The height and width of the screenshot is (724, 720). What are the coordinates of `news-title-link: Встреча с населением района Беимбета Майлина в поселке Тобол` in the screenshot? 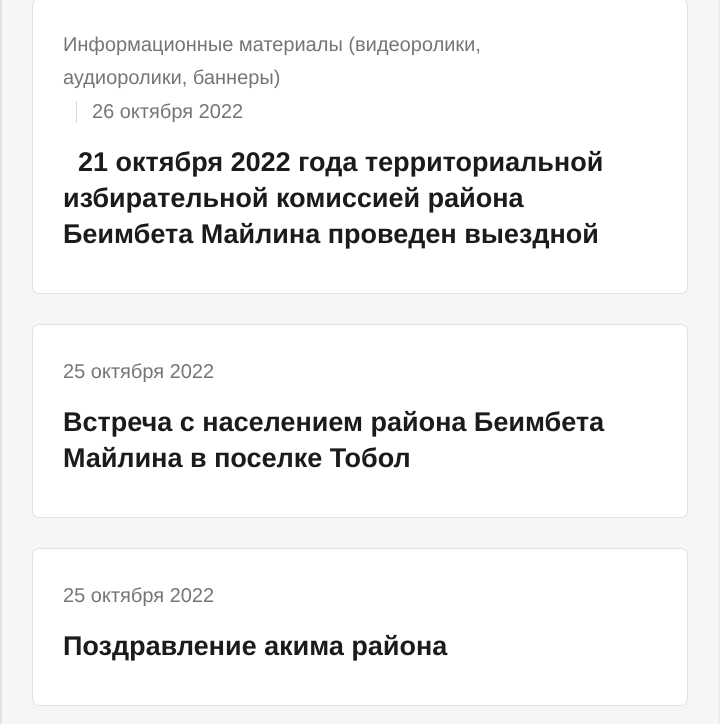 It's located at (360, 440).